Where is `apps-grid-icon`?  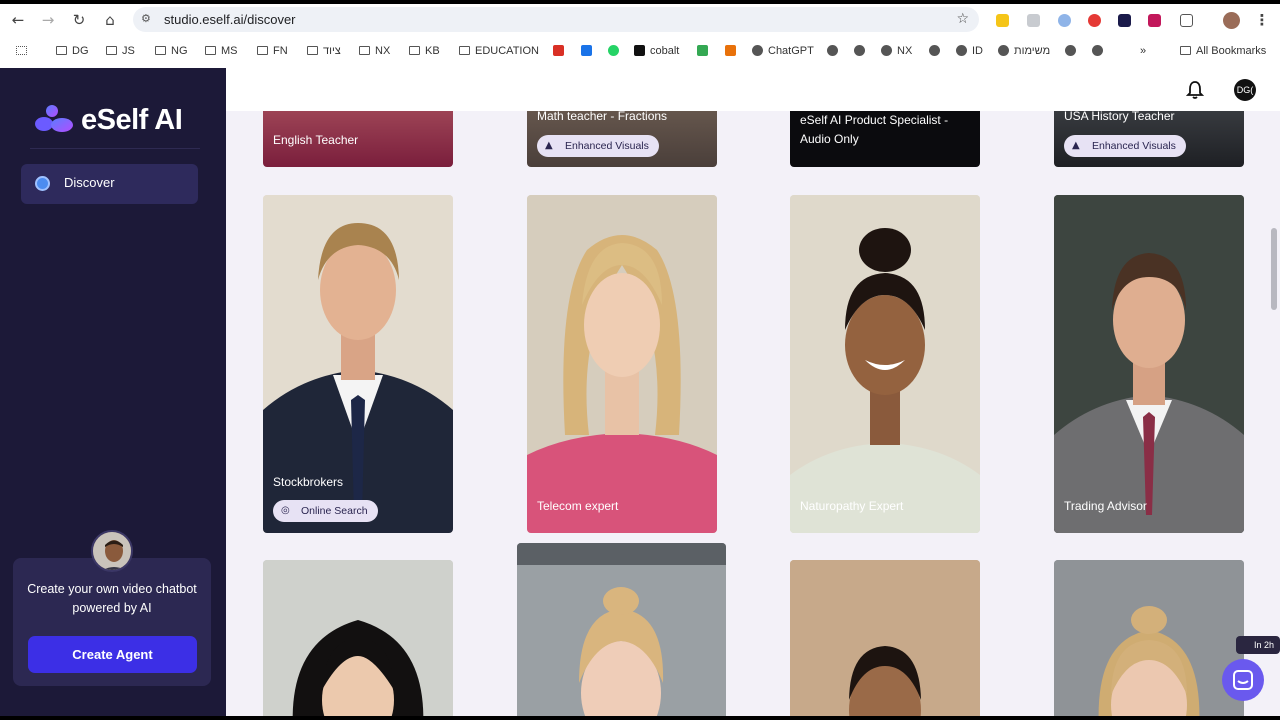
apps-grid-icon is located at coordinates (24, 51).